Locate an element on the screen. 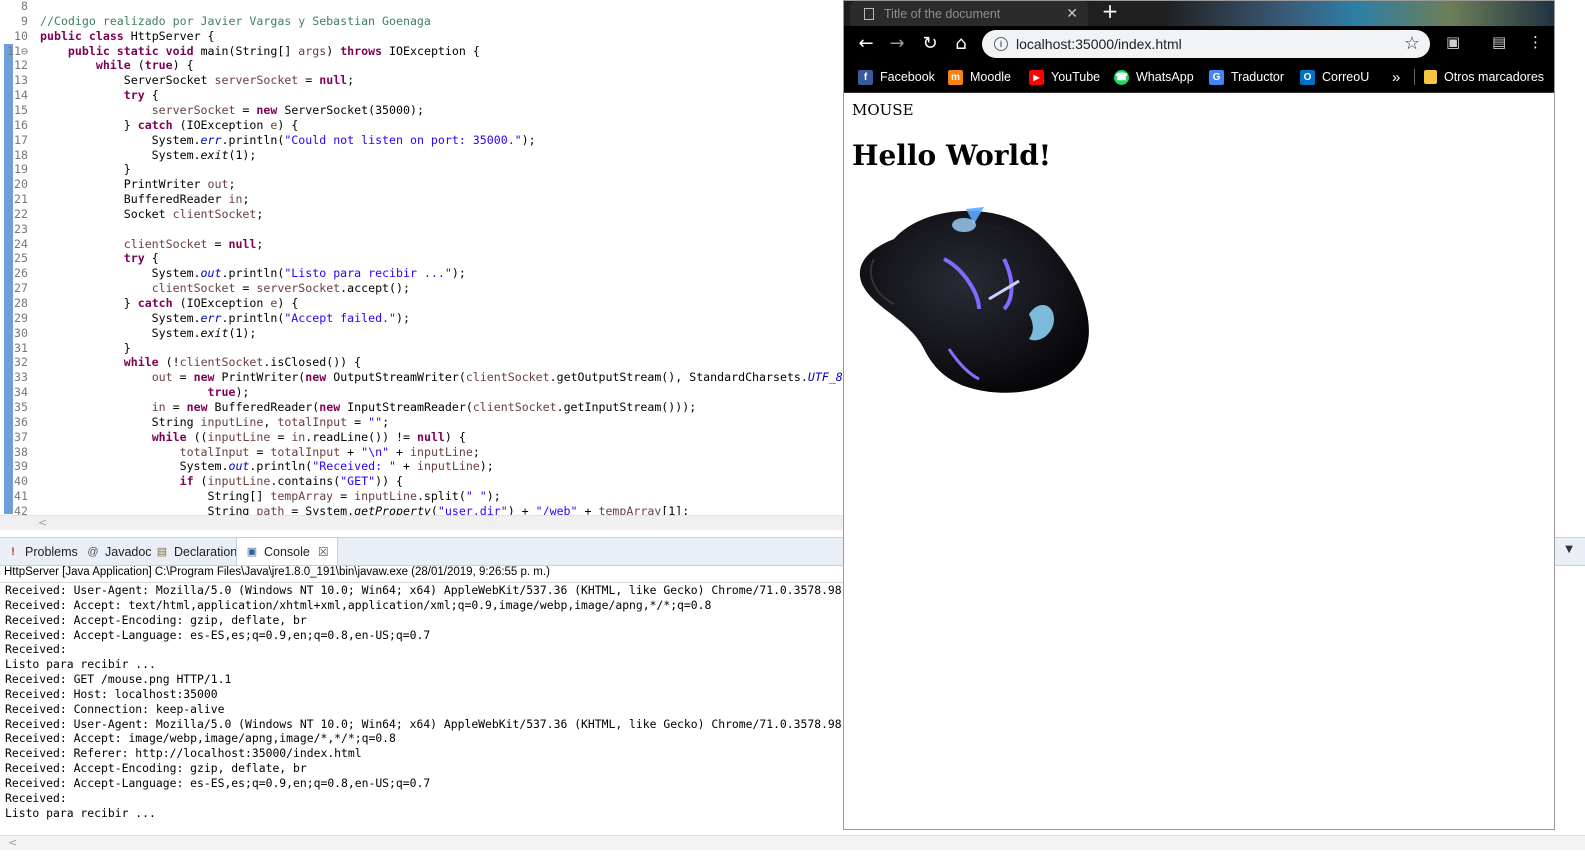  camera-icon: ▣ is located at coordinates (1453, 42).